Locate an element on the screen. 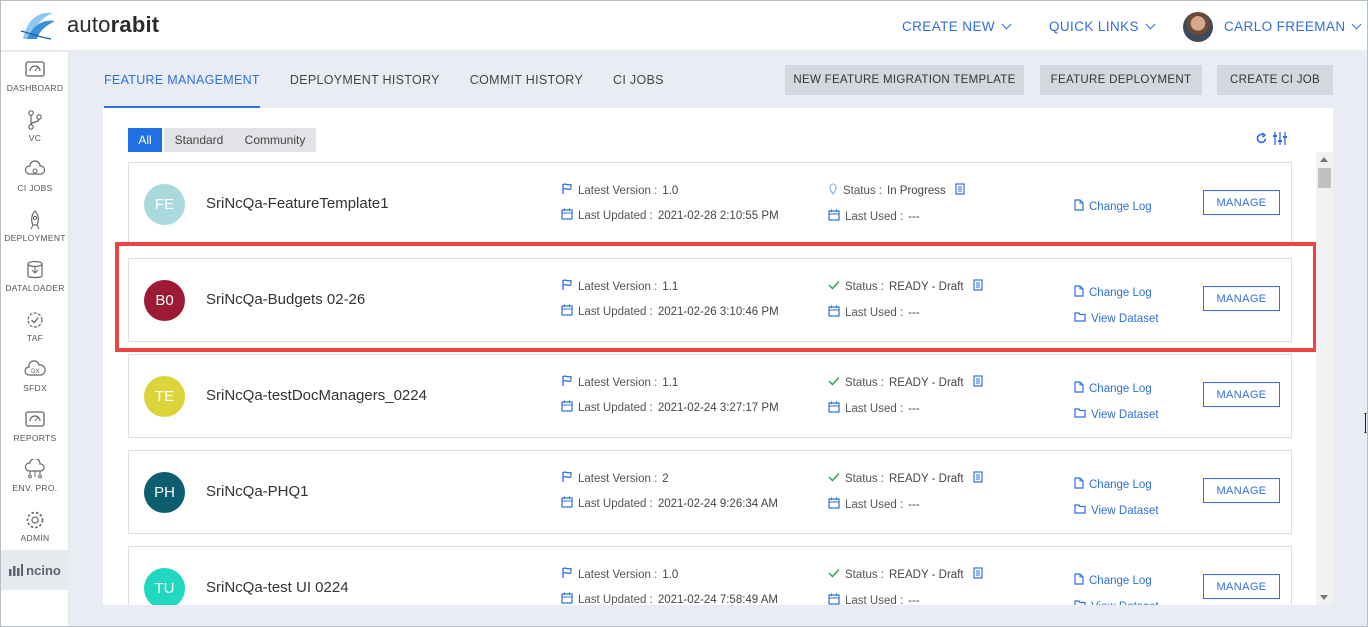  sidebar-item-reports: REPORTS is located at coordinates (35, 429).